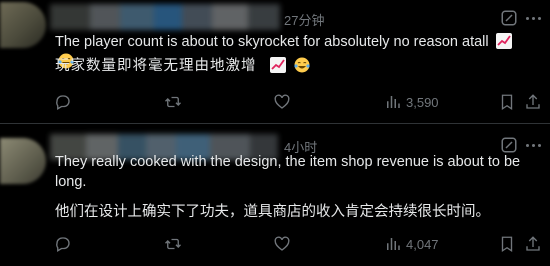  I want to click on action-bar: 3,590, so click(299, 102).